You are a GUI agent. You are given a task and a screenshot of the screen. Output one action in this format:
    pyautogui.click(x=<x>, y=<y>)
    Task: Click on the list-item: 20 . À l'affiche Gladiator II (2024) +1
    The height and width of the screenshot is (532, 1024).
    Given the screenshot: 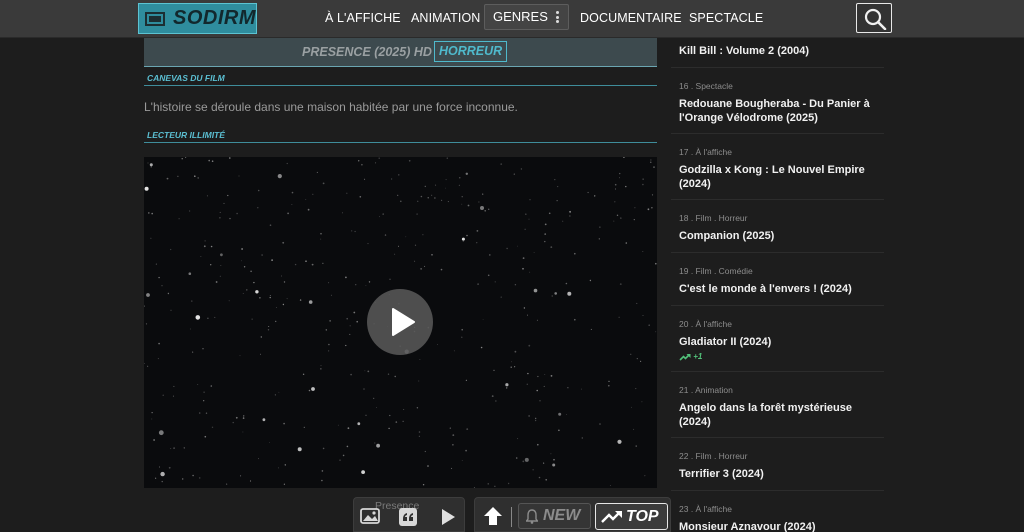 What is the action you would take?
    pyautogui.click(x=777, y=339)
    